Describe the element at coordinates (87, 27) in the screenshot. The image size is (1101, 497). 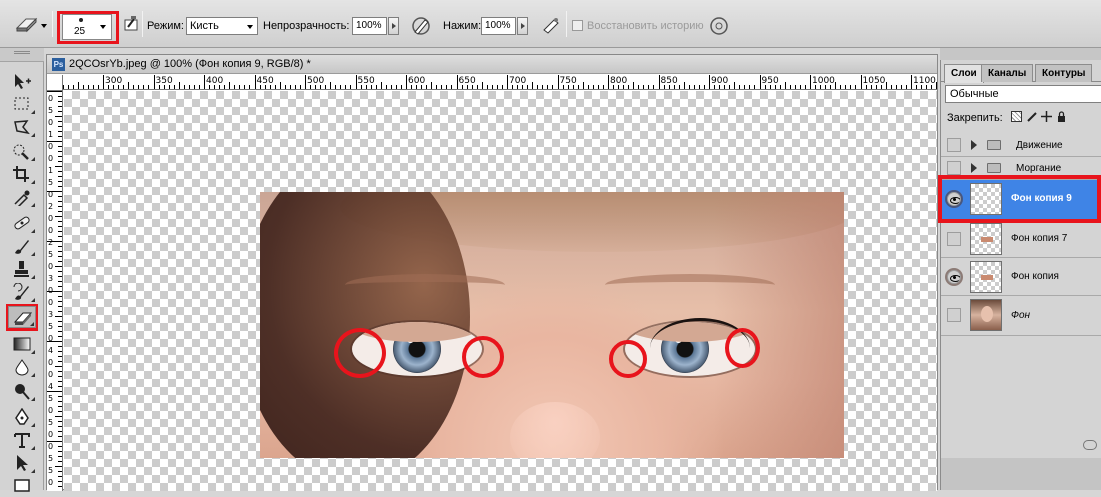
I see `brush-preset-picker: 25` at that location.